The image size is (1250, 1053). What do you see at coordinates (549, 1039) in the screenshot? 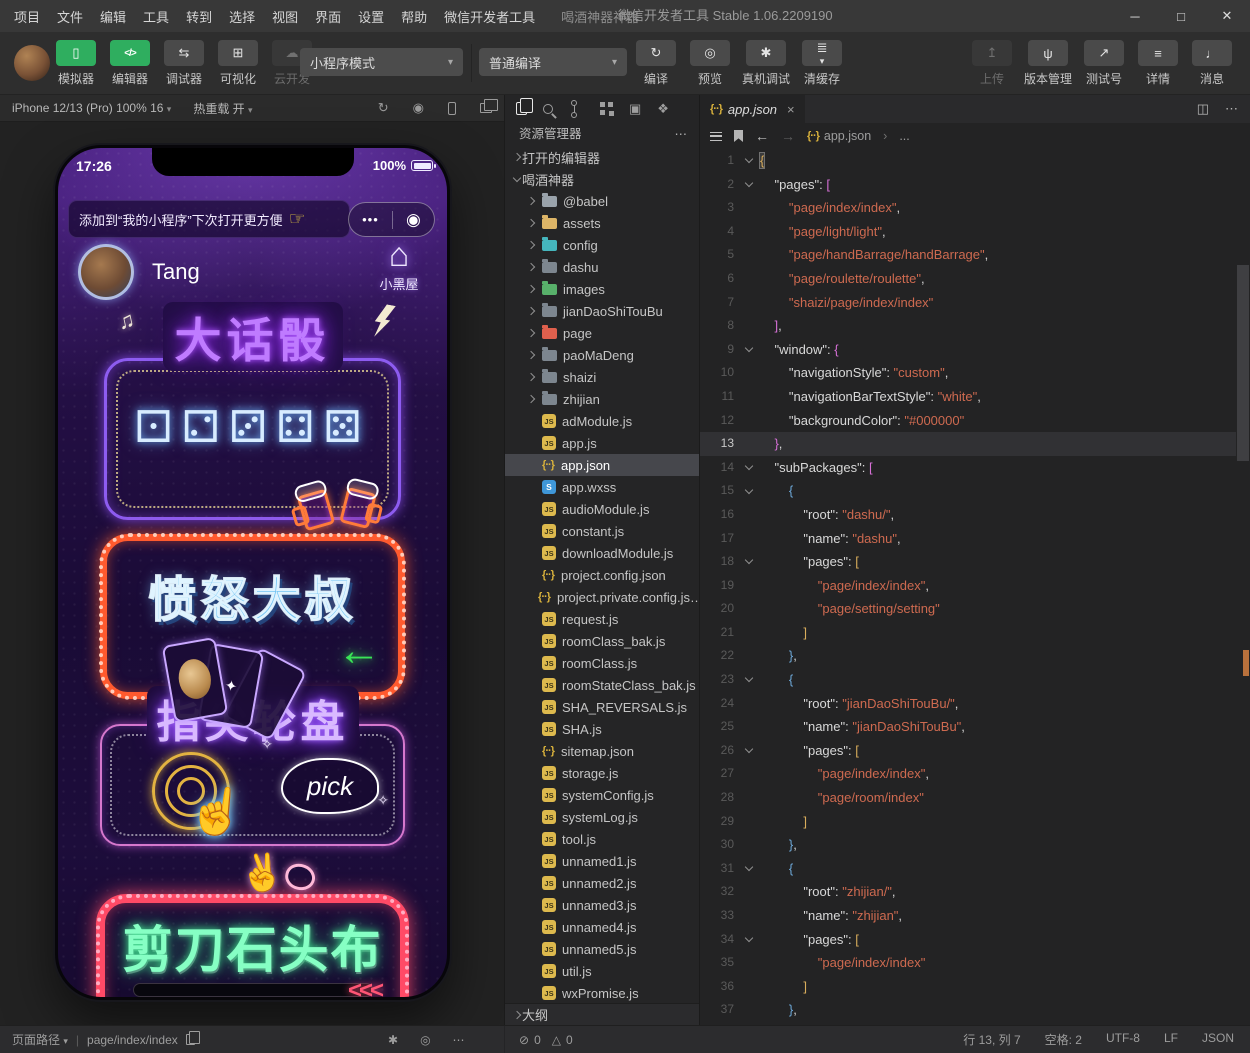
I see `problems-indicator: ⊘ 0 △ 0` at bounding box center [549, 1039].